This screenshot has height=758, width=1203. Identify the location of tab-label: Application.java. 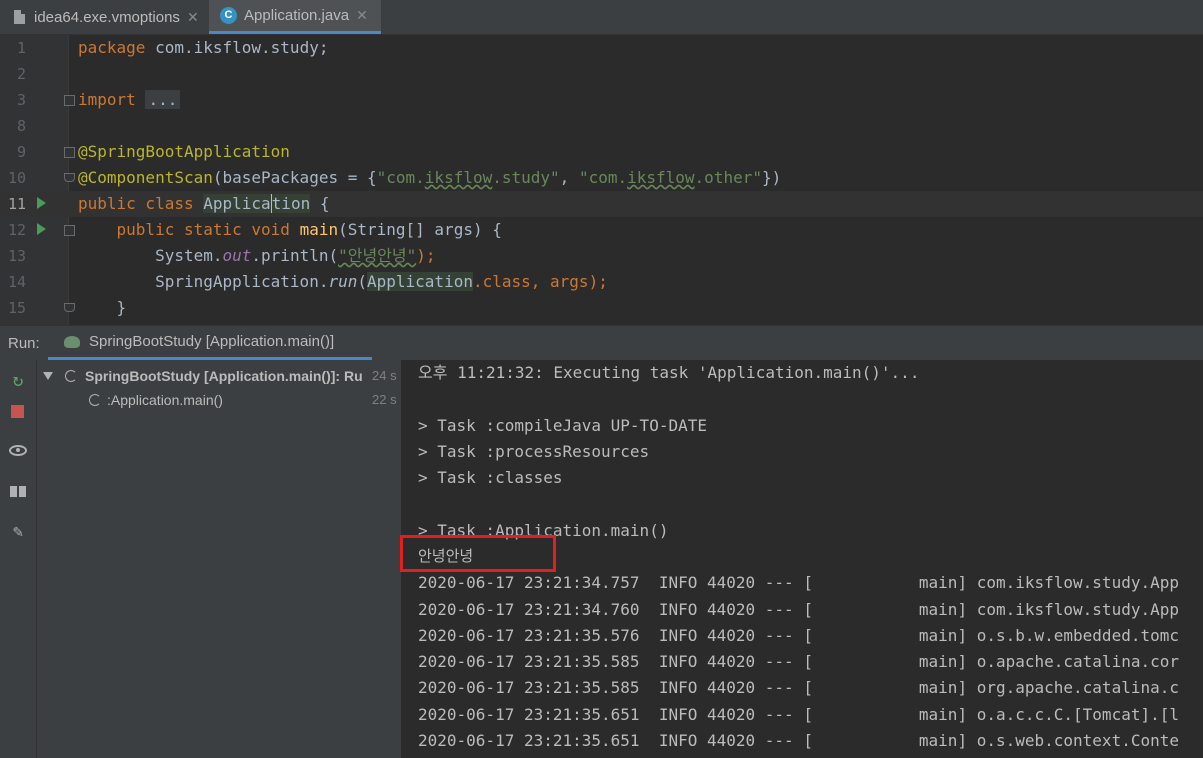
(297, 15).